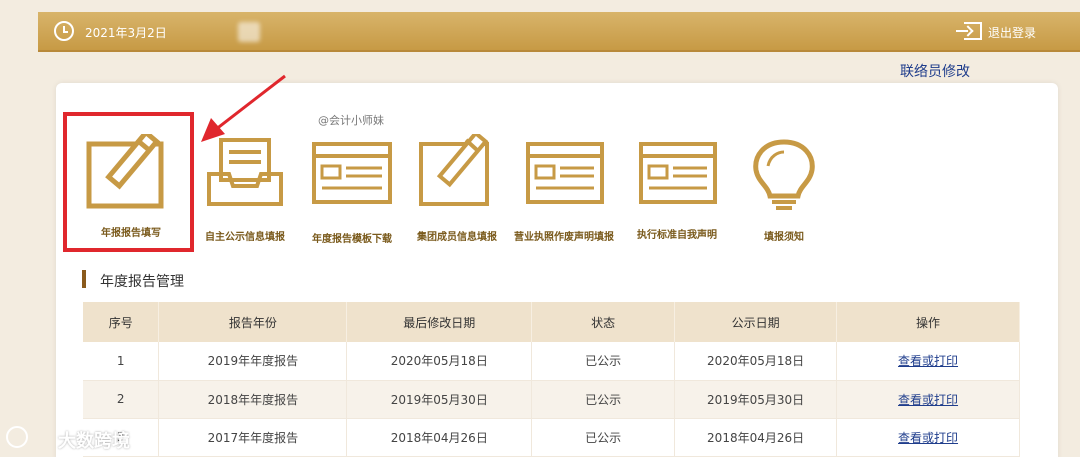 Image resolution: width=1080 pixels, height=457 pixels. What do you see at coordinates (439, 361) in the screenshot?
I see `cell-modified: 2020年05月18日` at bounding box center [439, 361].